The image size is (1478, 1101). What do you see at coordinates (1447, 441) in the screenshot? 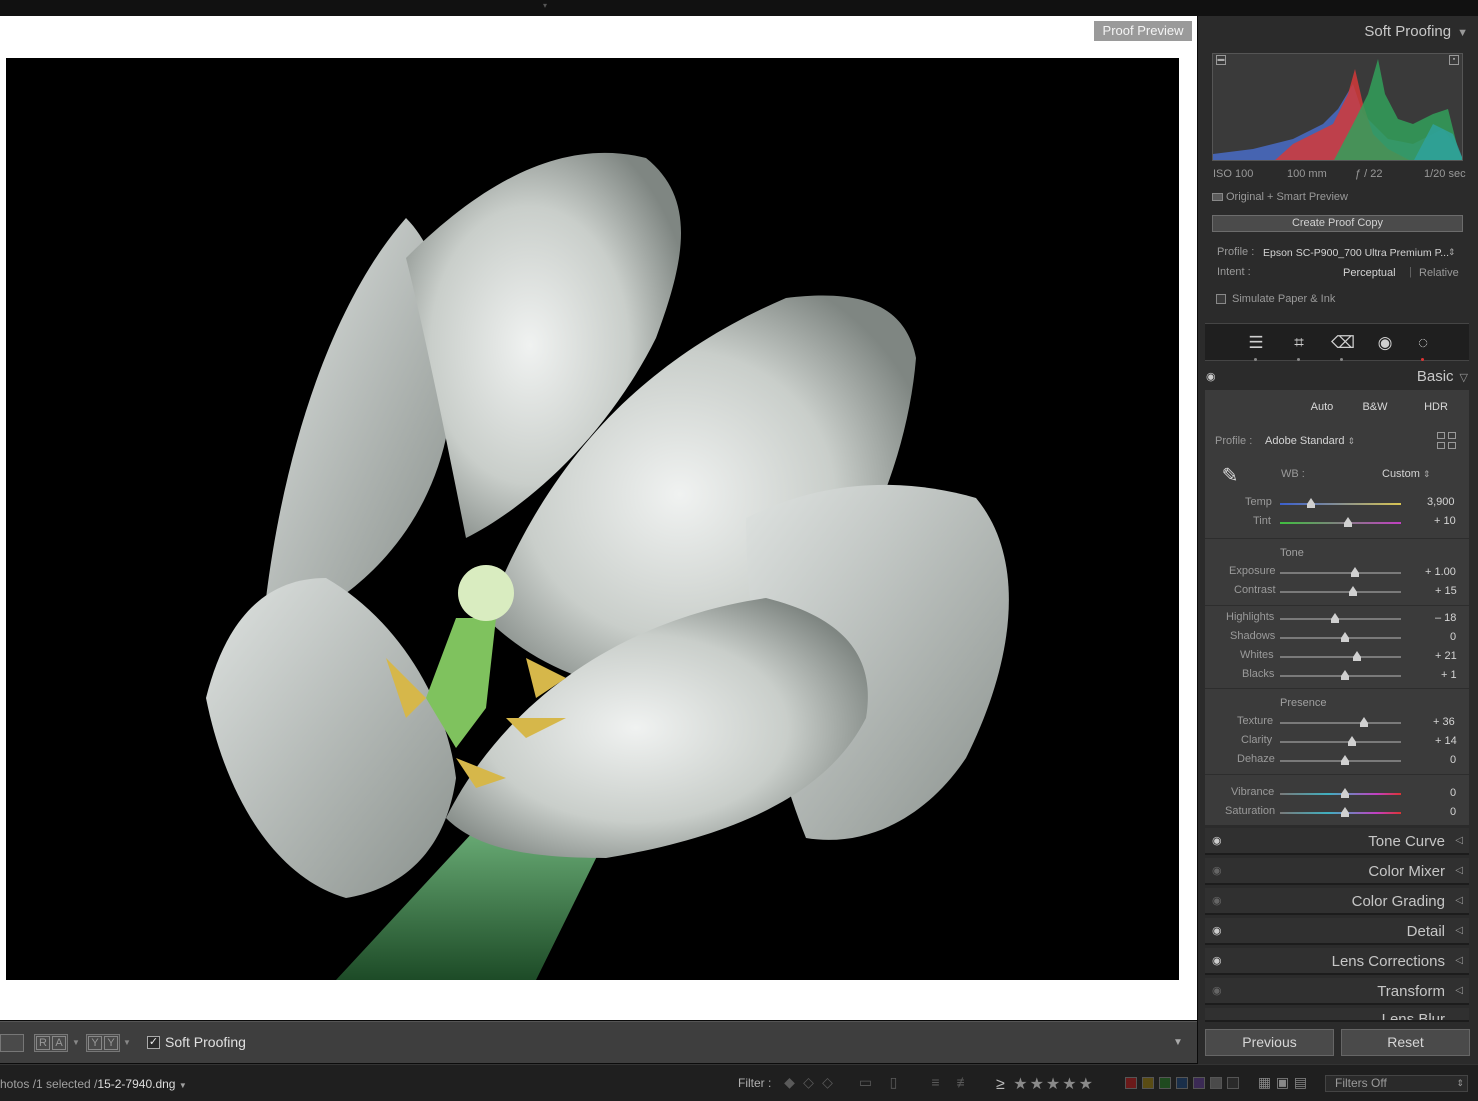
I see `profile-browser-icon` at bounding box center [1447, 441].